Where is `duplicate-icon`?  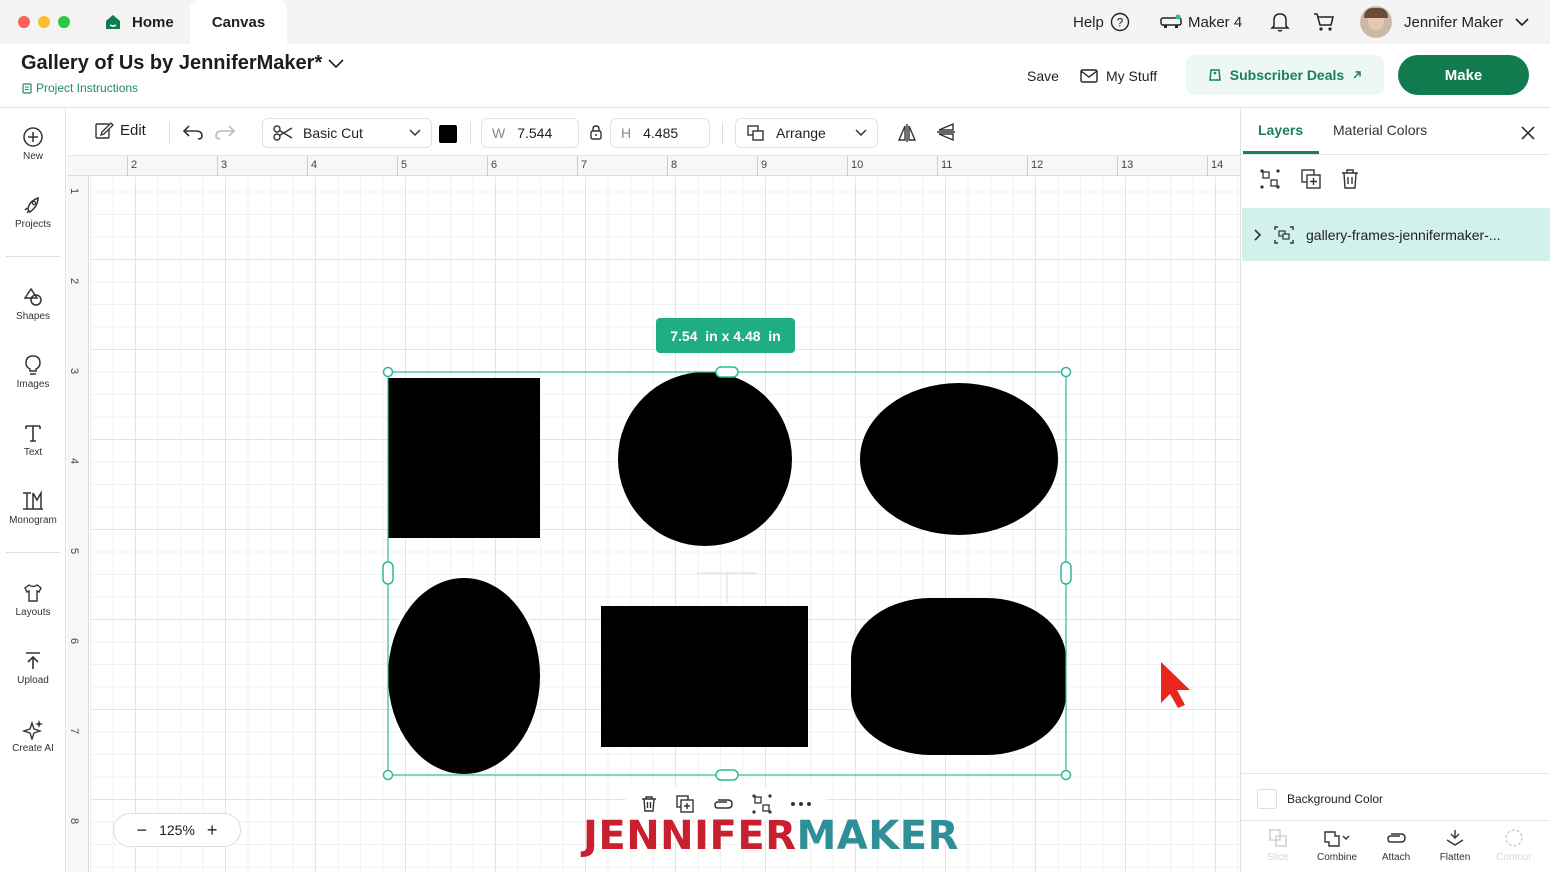
duplicate-icon is located at coordinates (1311, 179).